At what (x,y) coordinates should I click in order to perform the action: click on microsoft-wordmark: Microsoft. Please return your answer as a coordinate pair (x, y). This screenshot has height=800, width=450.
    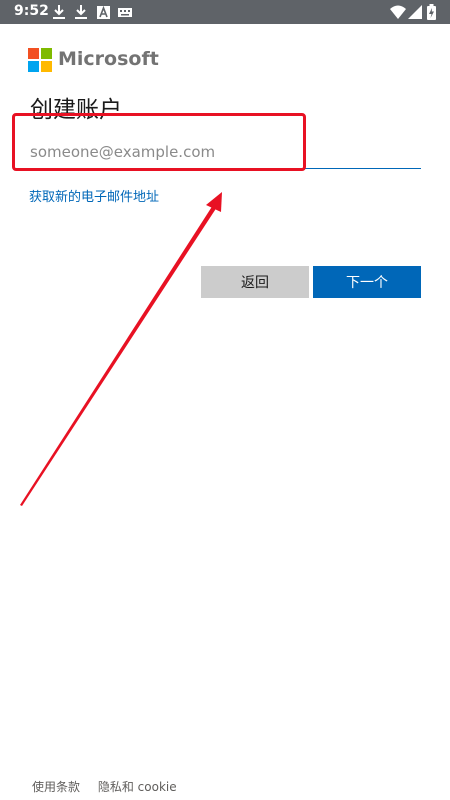
    Looking at the image, I should click on (108, 59).